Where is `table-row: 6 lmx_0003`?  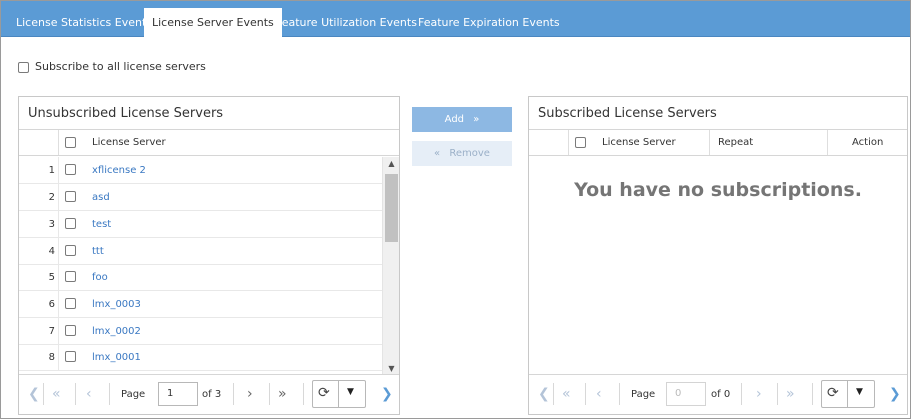
table-row: 6 lmx_0003 is located at coordinates (200, 304).